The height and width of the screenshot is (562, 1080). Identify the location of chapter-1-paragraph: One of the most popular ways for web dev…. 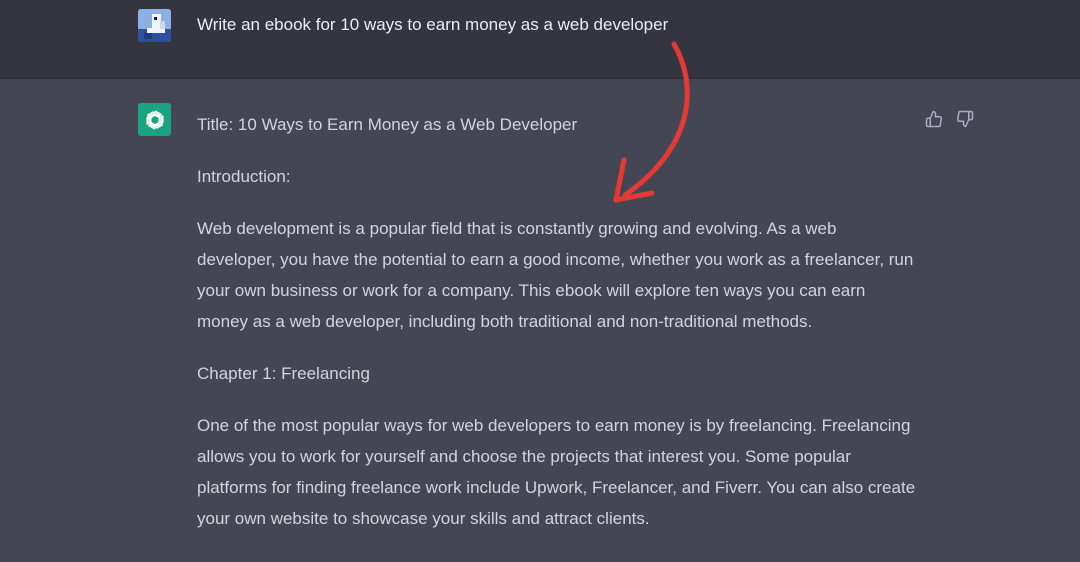
(556, 472).